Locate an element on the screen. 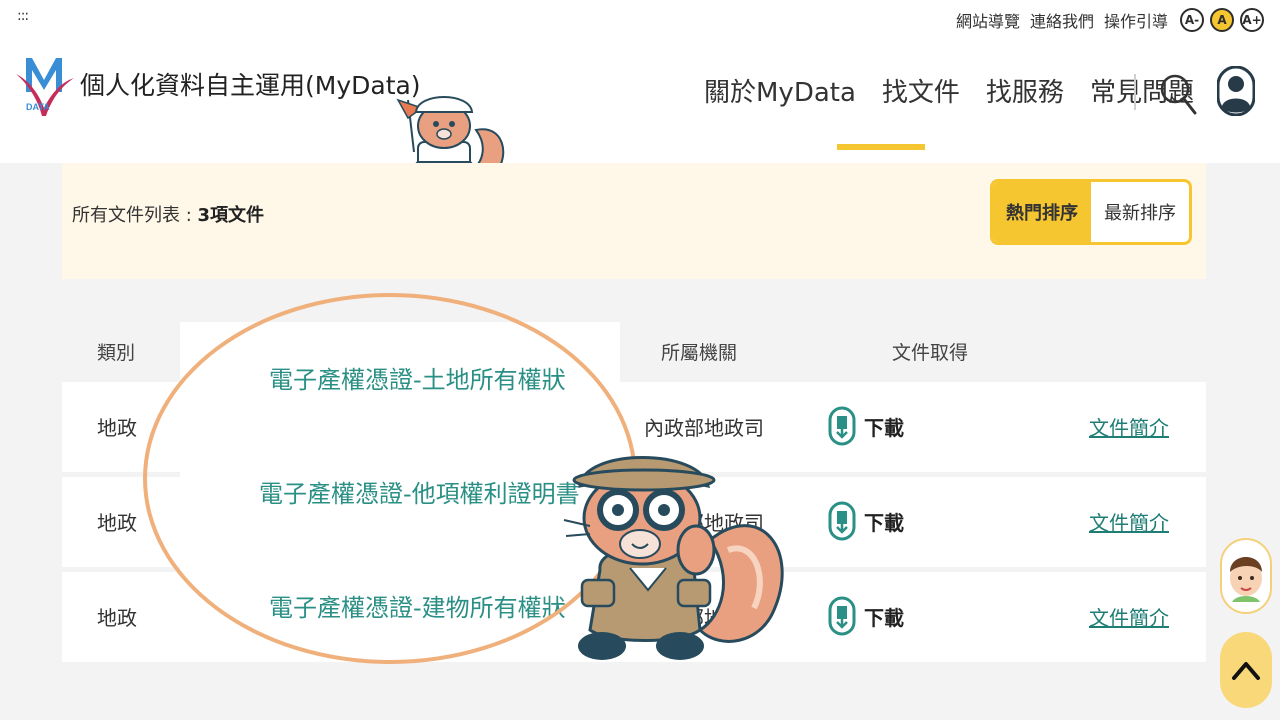 The width and height of the screenshot is (1280, 720). customer-service-avatar is located at coordinates (1246, 576).